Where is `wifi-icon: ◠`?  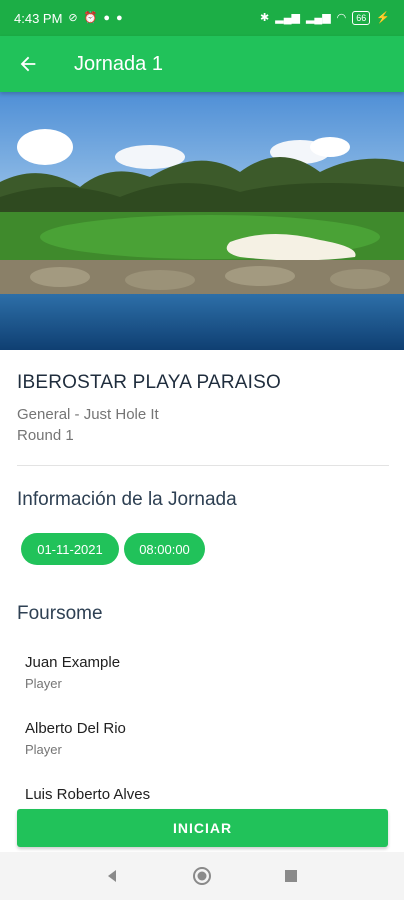 wifi-icon: ◠ is located at coordinates (341, 17).